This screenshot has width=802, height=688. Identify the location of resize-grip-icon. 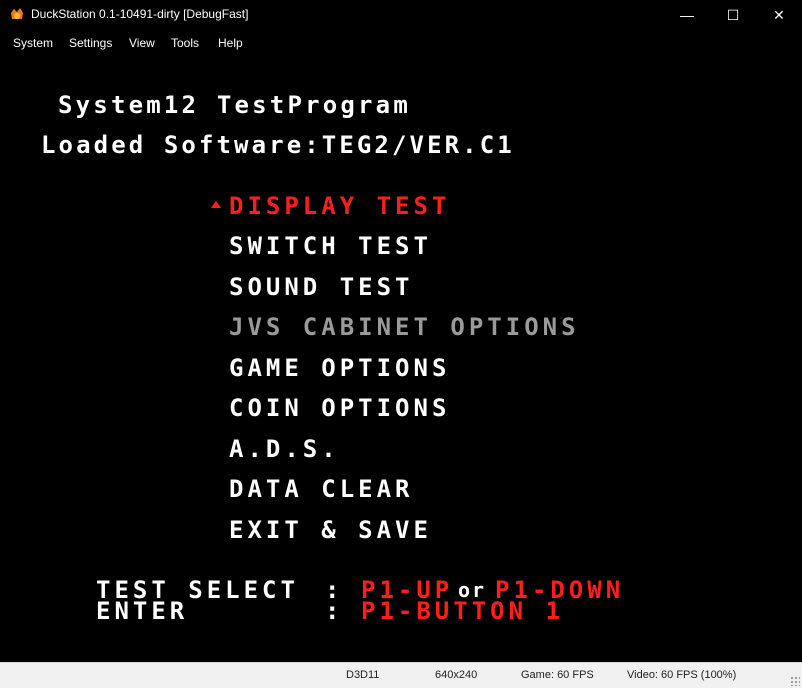
(795, 681).